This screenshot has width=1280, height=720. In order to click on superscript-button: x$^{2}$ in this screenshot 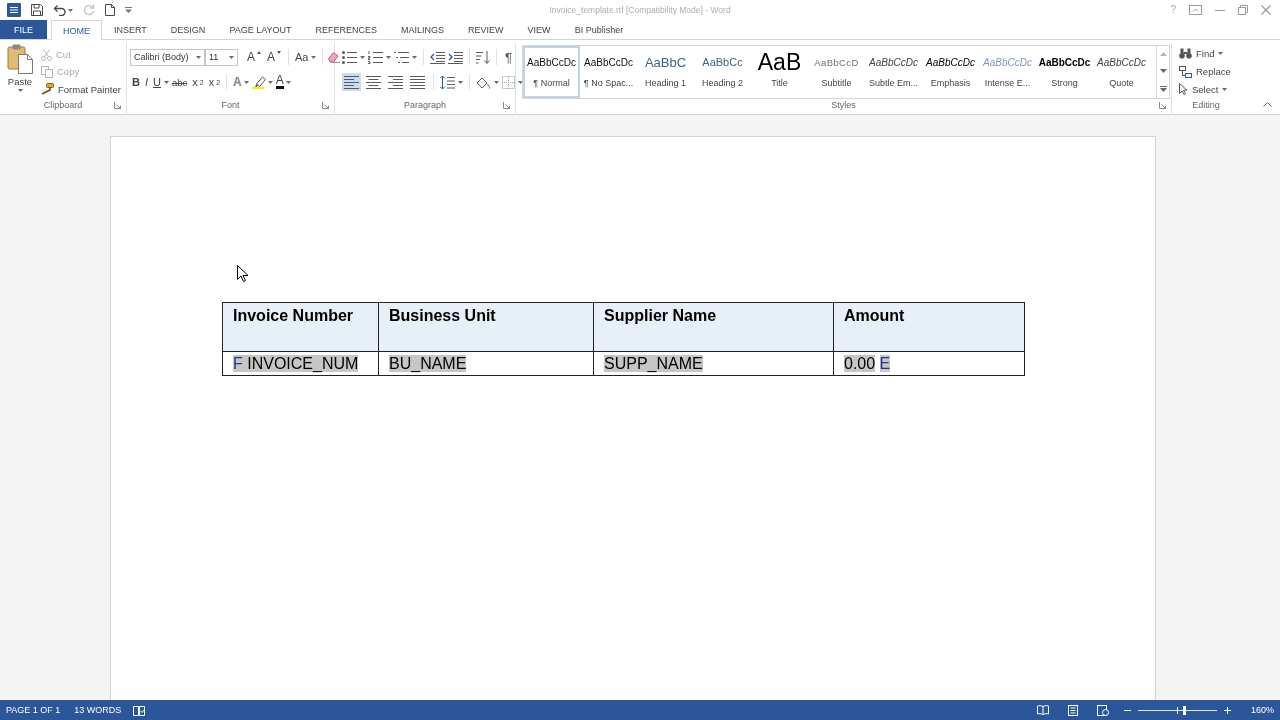, I will do `click(214, 82)`.